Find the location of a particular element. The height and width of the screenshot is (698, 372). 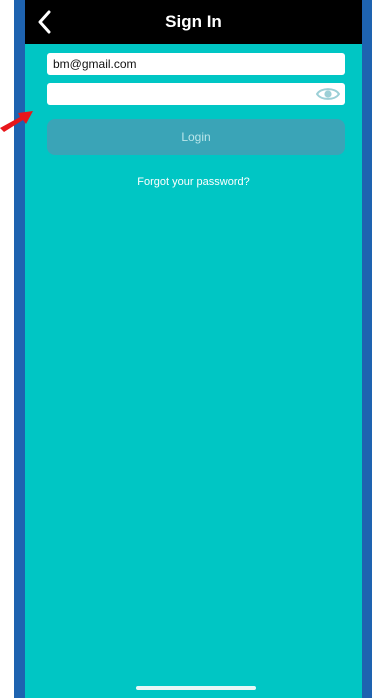

show-password-button is located at coordinates (328, 94).